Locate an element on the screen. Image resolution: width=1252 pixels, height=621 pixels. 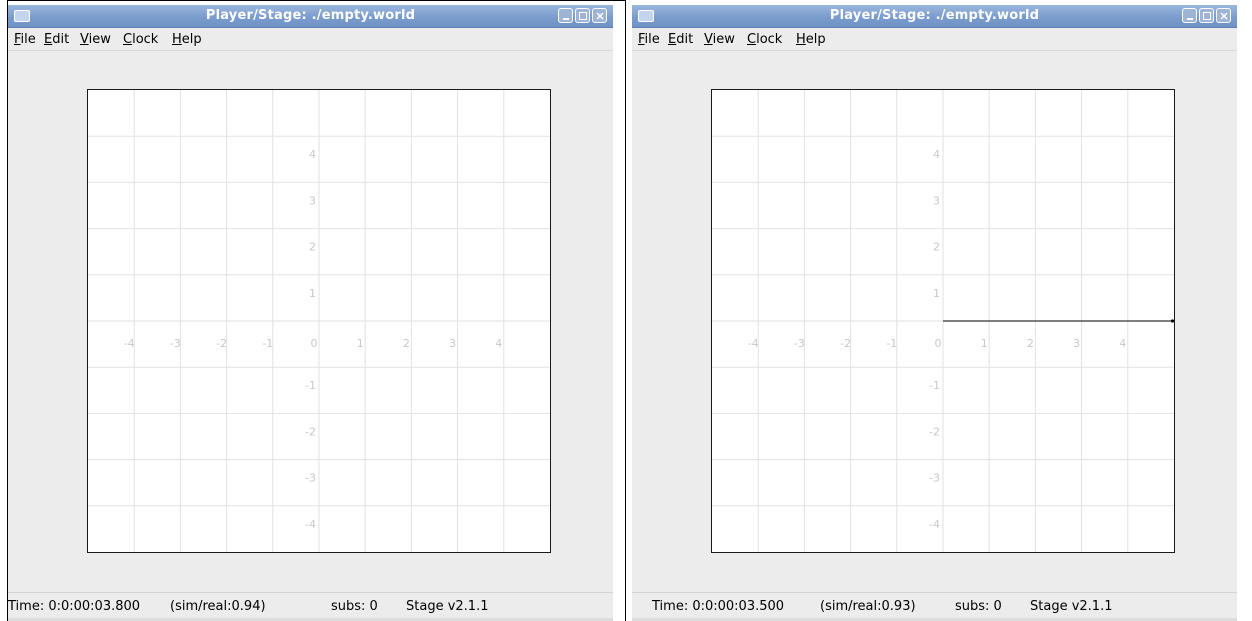
frame-border-top-left is located at coordinates (316, 0).